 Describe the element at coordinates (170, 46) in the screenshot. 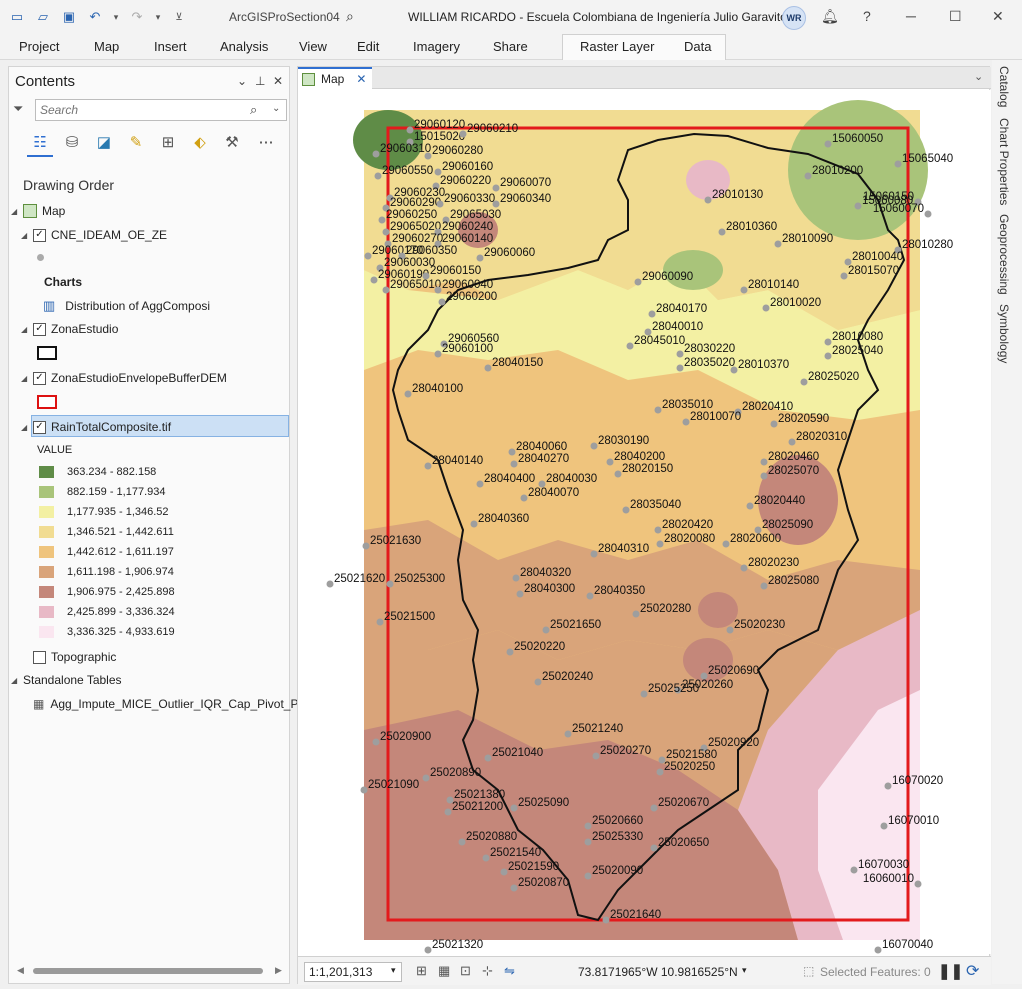

I see `tab-insert: Insert` at that location.